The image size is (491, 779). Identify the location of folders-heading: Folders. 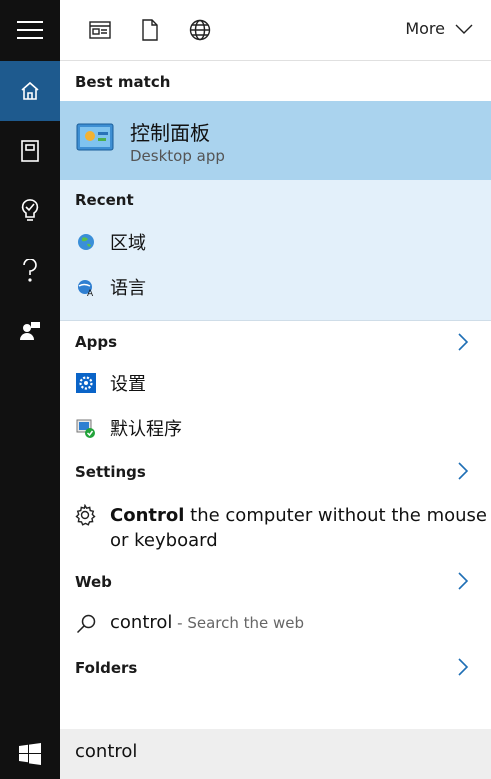
(106, 668).